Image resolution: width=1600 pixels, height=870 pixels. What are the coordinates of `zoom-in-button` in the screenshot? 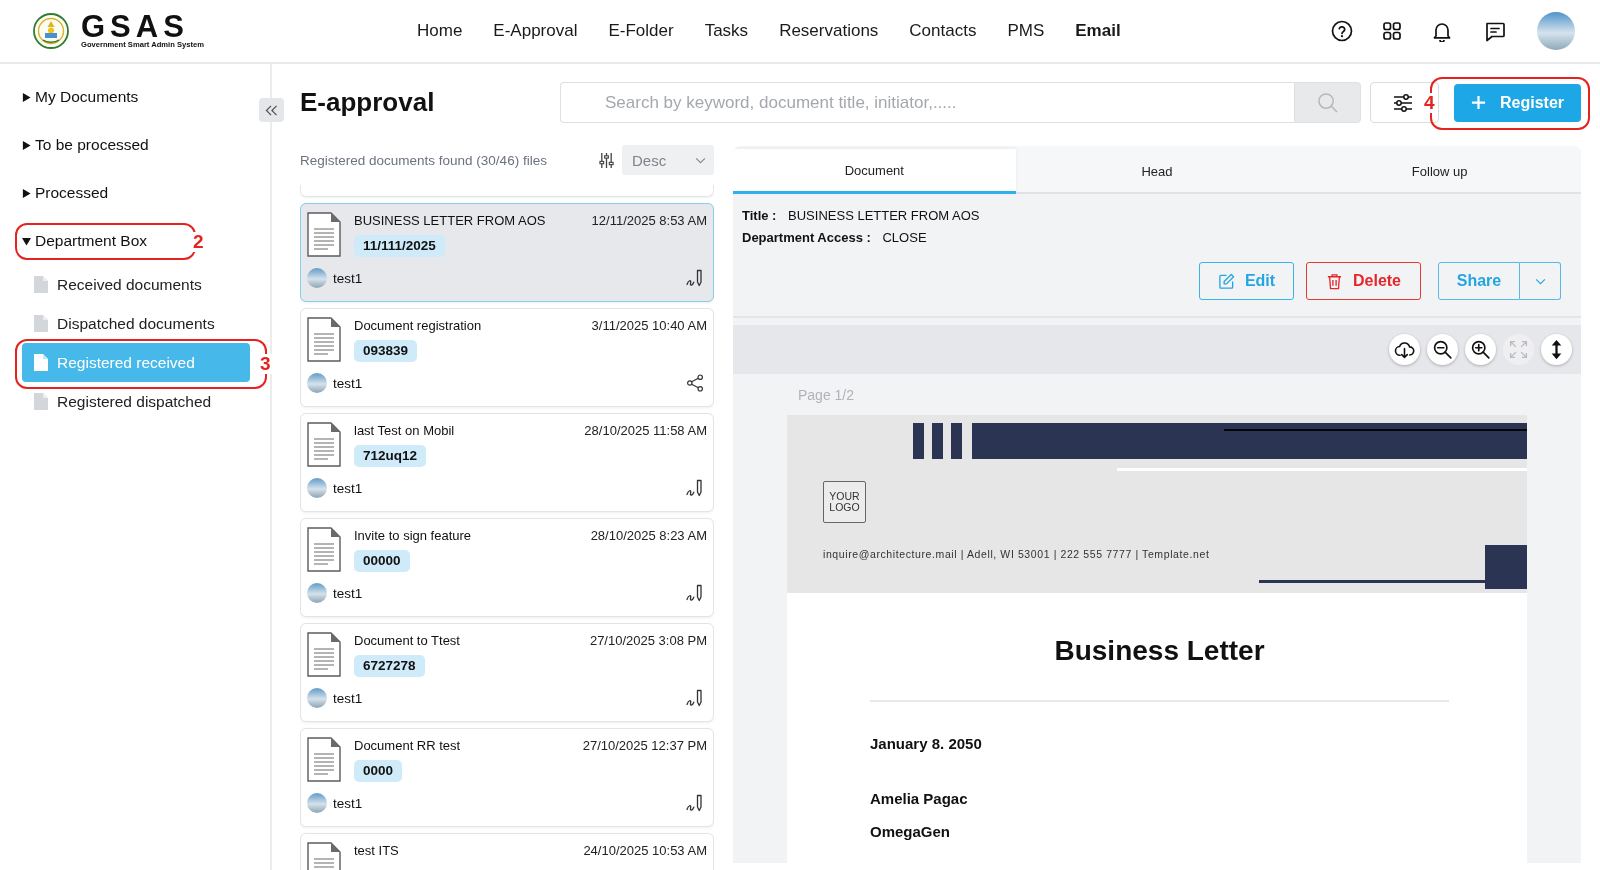 It's located at (1480, 349).